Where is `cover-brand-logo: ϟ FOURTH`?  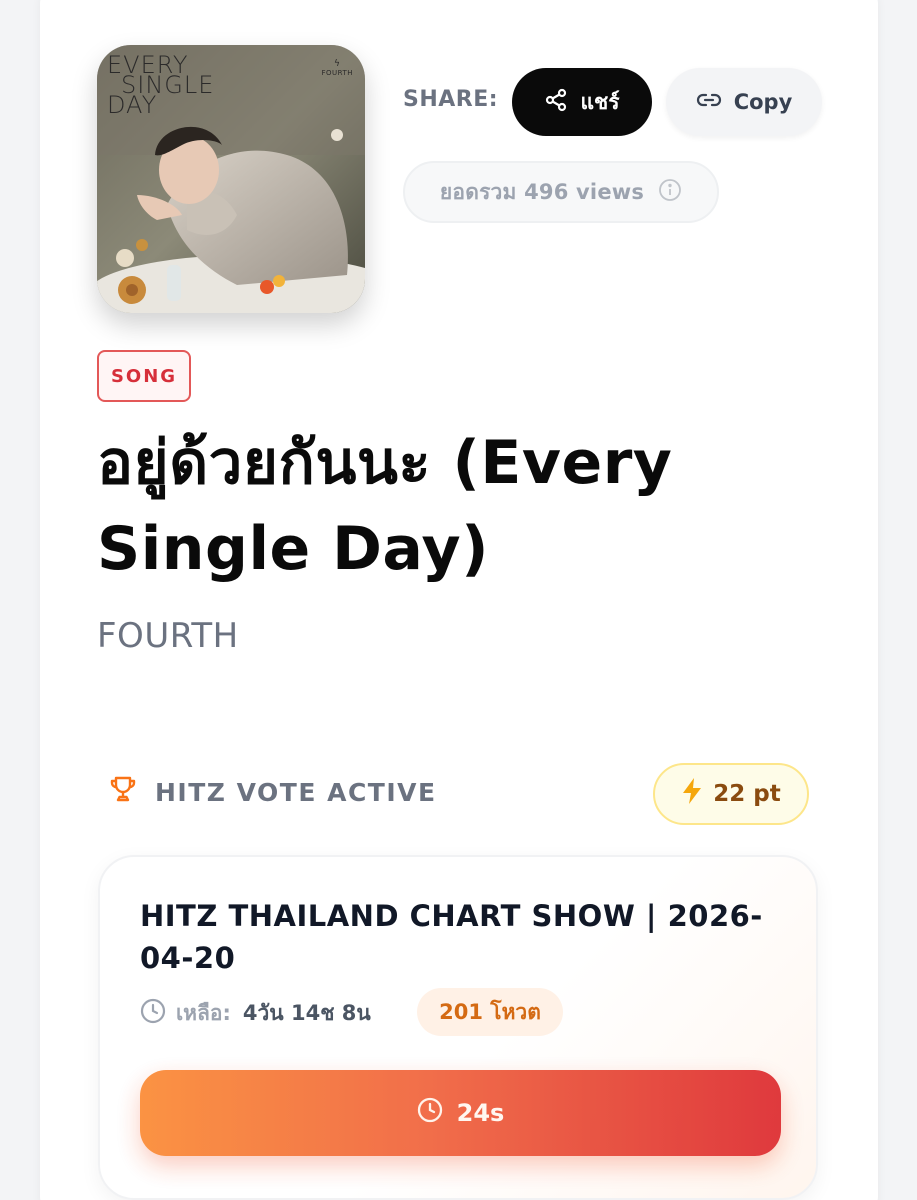 cover-brand-logo: ϟ FOURTH is located at coordinates (337, 68).